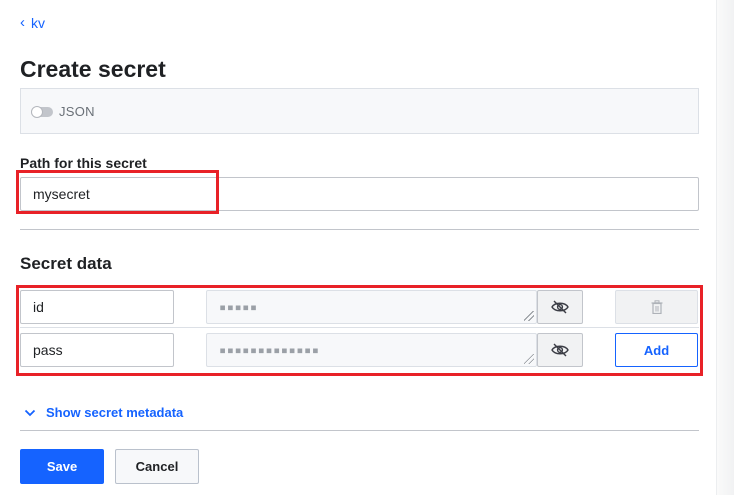 The height and width of the screenshot is (495, 734). What do you see at coordinates (359, 111) in the screenshot?
I see `json-toggle-panel: JSON` at bounding box center [359, 111].